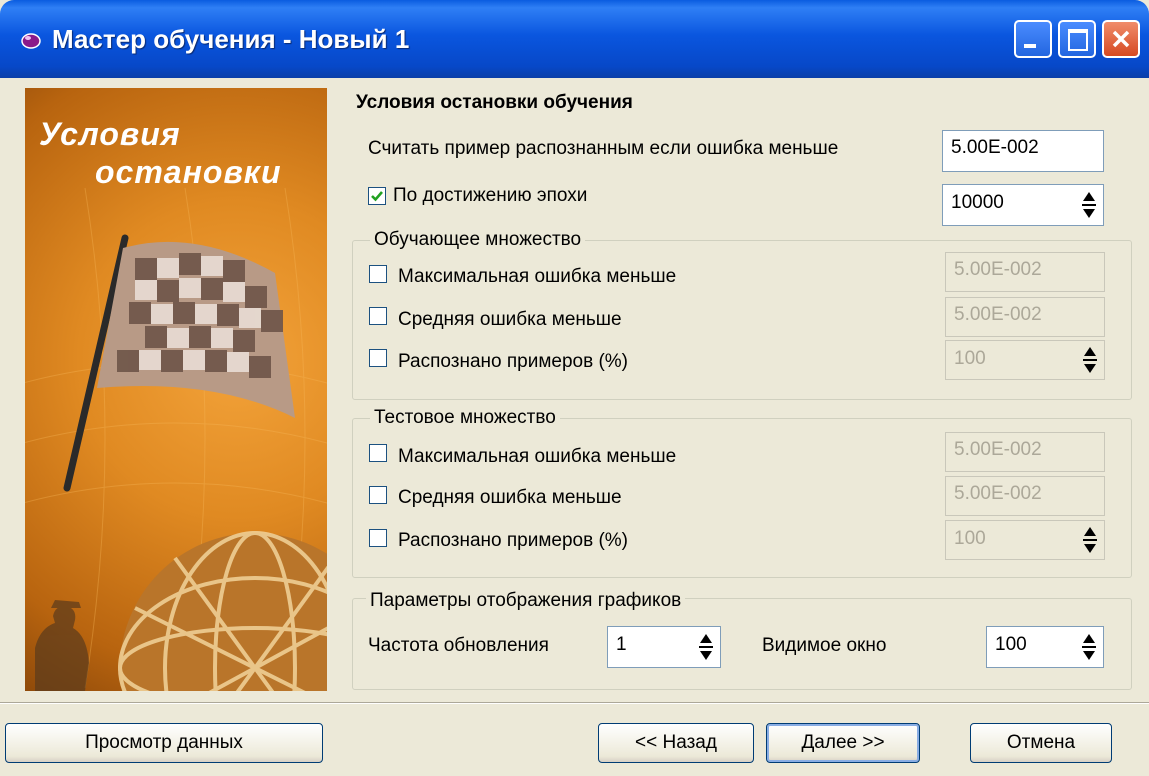 The width and height of the screenshot is (1149, 776). I want to click on training-max-error-input: 5.00E-002, so click(1025, 272).